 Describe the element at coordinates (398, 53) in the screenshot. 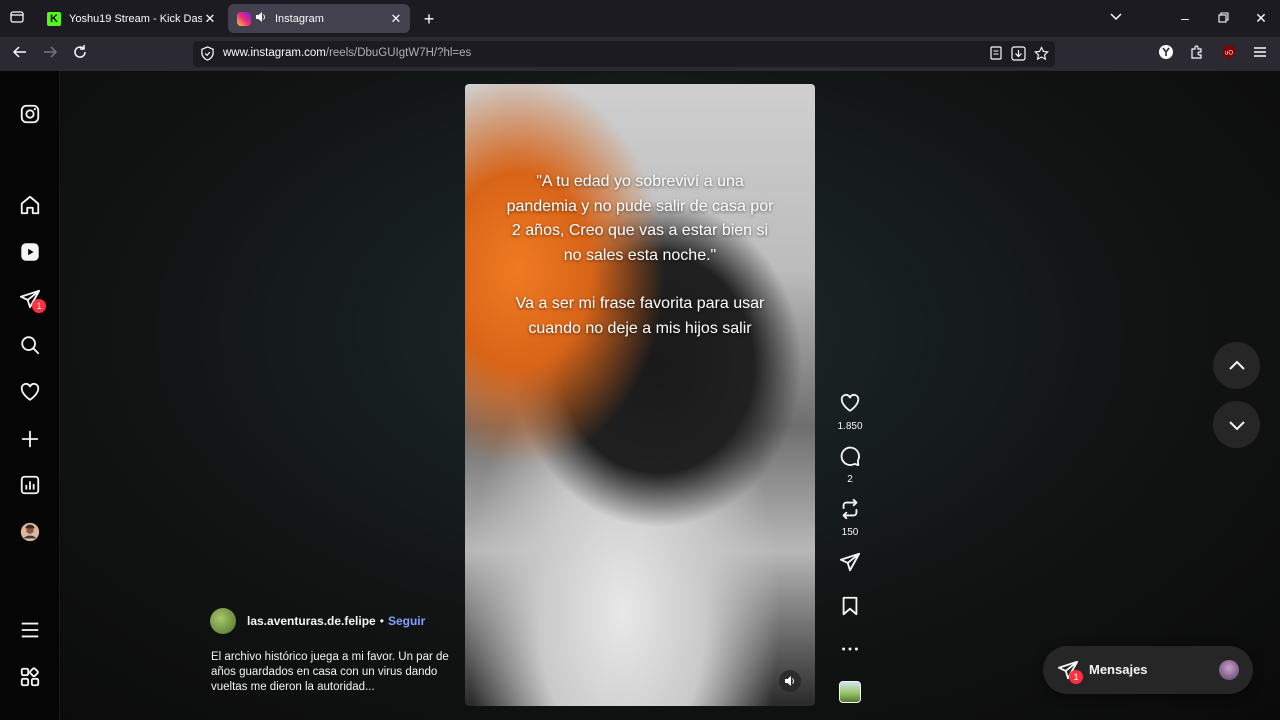

I see `url-path: /reels/DbuGUIgtW7H/?hl=es` at that location.